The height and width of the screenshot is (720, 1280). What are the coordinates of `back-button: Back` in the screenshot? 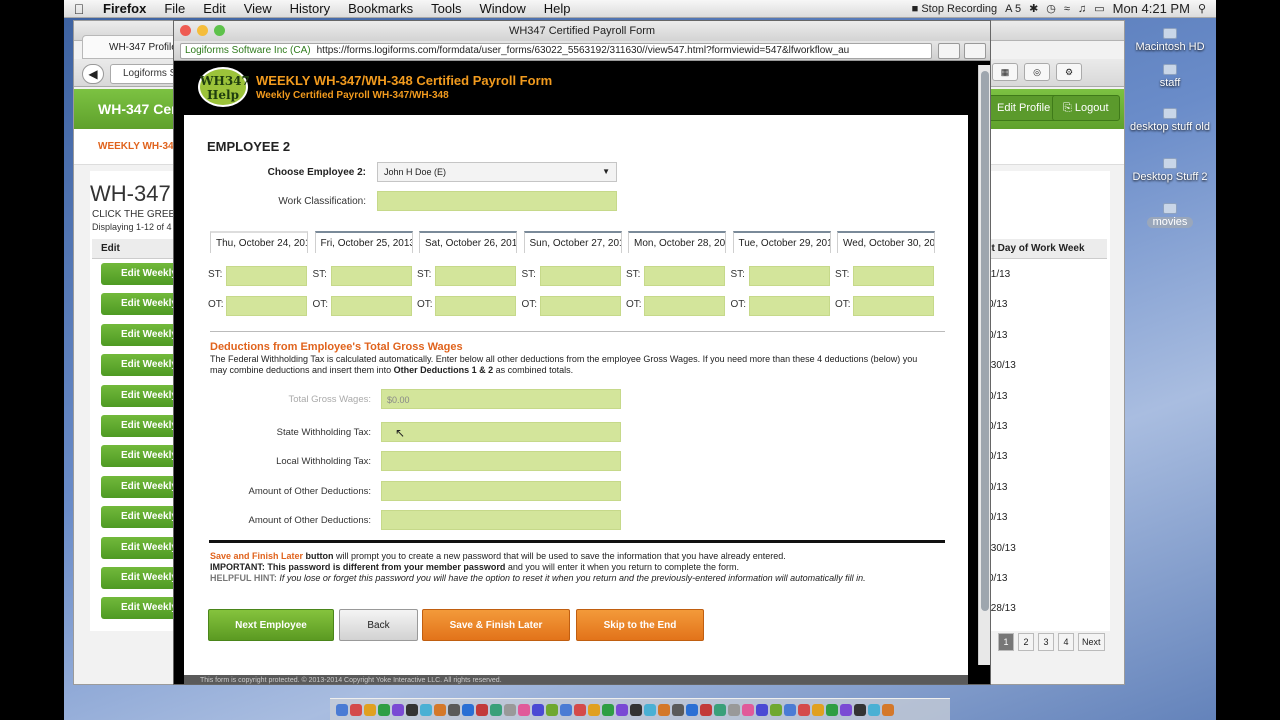 It's located at (378, 625).